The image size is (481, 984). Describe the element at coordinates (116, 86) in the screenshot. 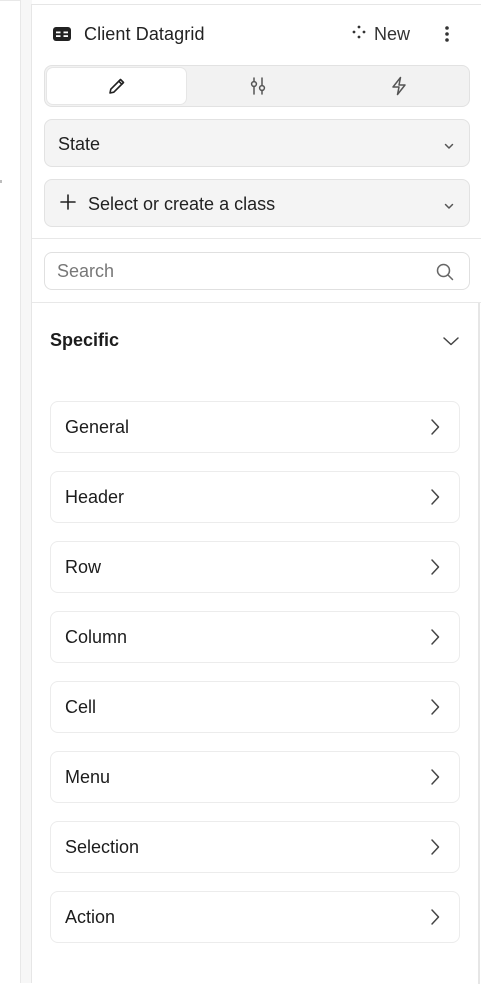

I see `tab-style` at that location.